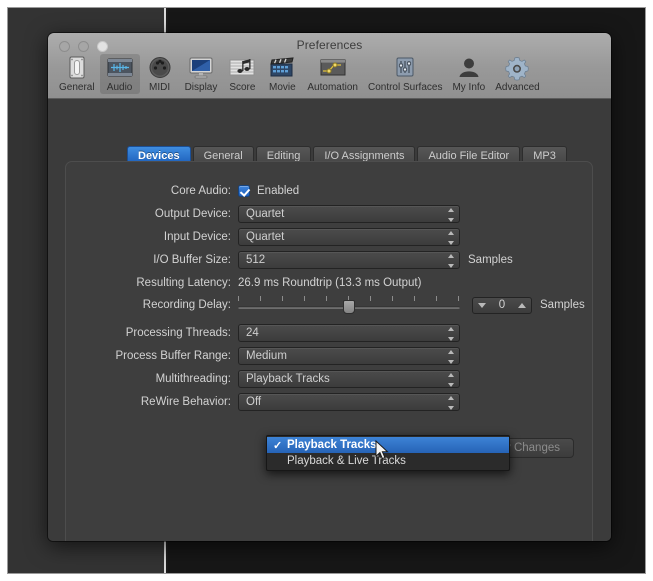 Image resolution: width=653 pixels, height=581 pixels. What do you see at coordinates (330, 283) in the screenshot?
I see `resulting-latency-value: 26.9 ms Roundtrip (13.3 ms Output)` at bounding box center [330, 283].